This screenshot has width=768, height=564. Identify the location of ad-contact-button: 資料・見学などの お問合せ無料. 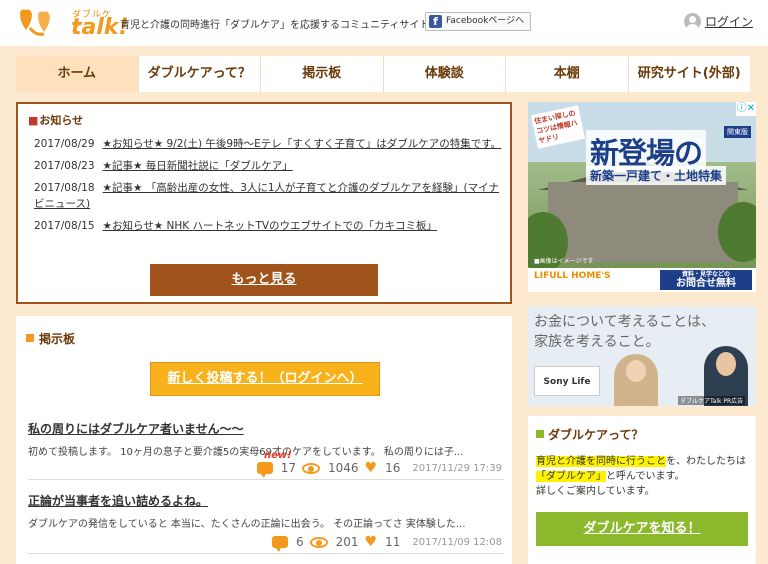
(706, 280).